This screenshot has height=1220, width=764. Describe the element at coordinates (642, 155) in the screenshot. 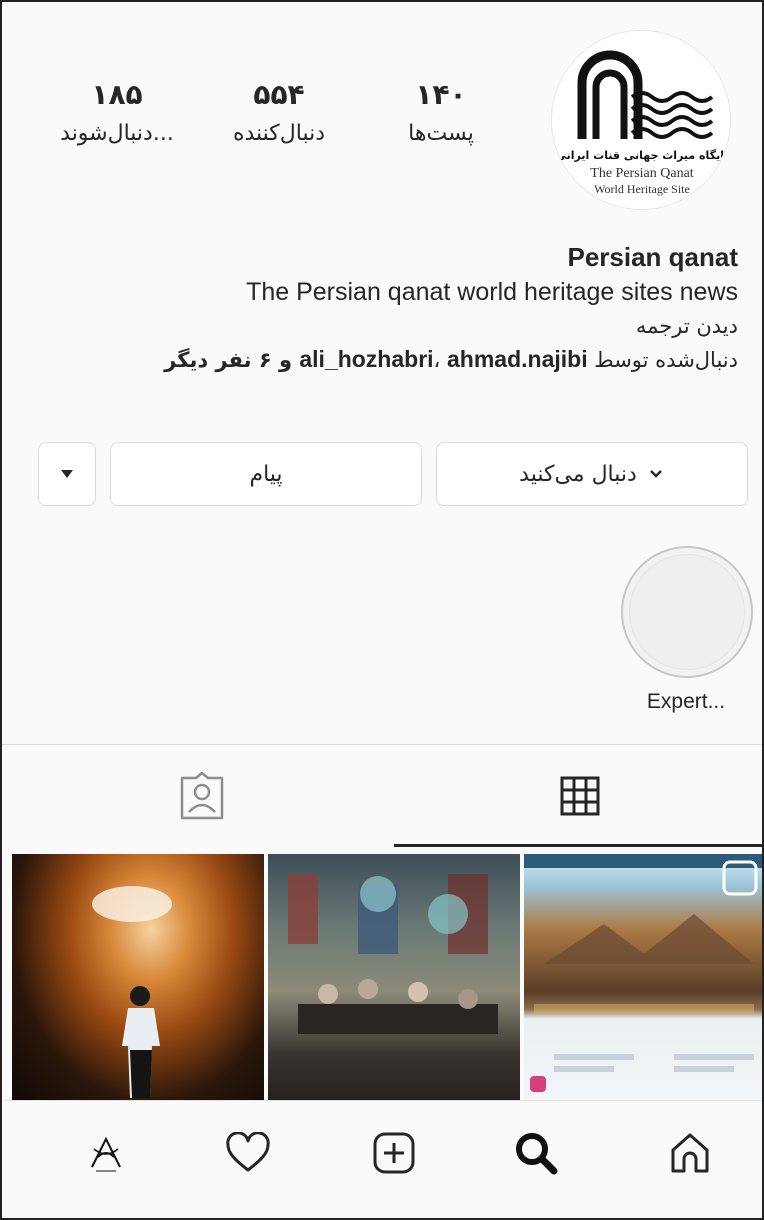

I see `avatar-text-fa: پایگاه میراث جهانی قنات ایرانی` at that location.